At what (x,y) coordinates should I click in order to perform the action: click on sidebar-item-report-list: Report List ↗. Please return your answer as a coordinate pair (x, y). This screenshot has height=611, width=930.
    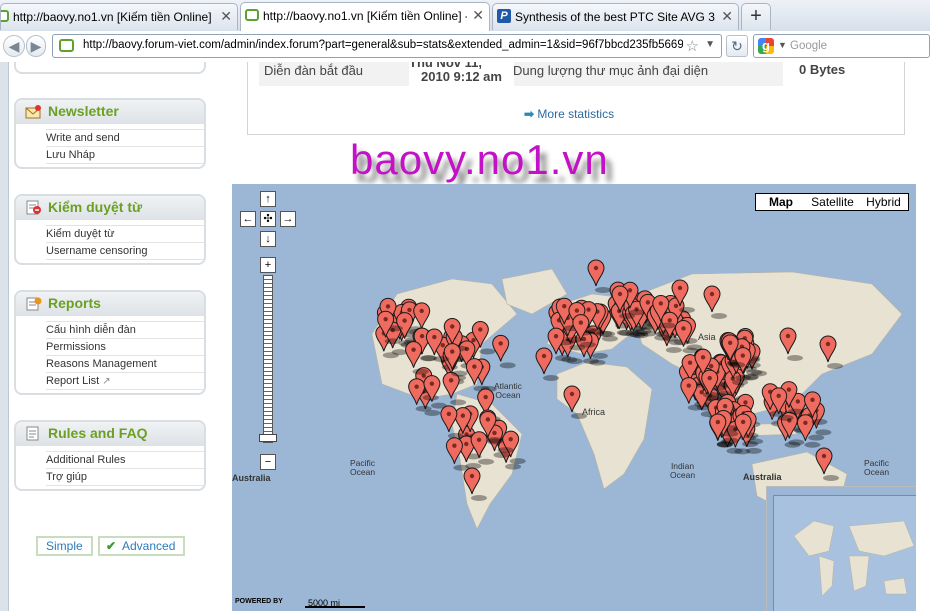
    Looking at the image, I should click on (125, 381).